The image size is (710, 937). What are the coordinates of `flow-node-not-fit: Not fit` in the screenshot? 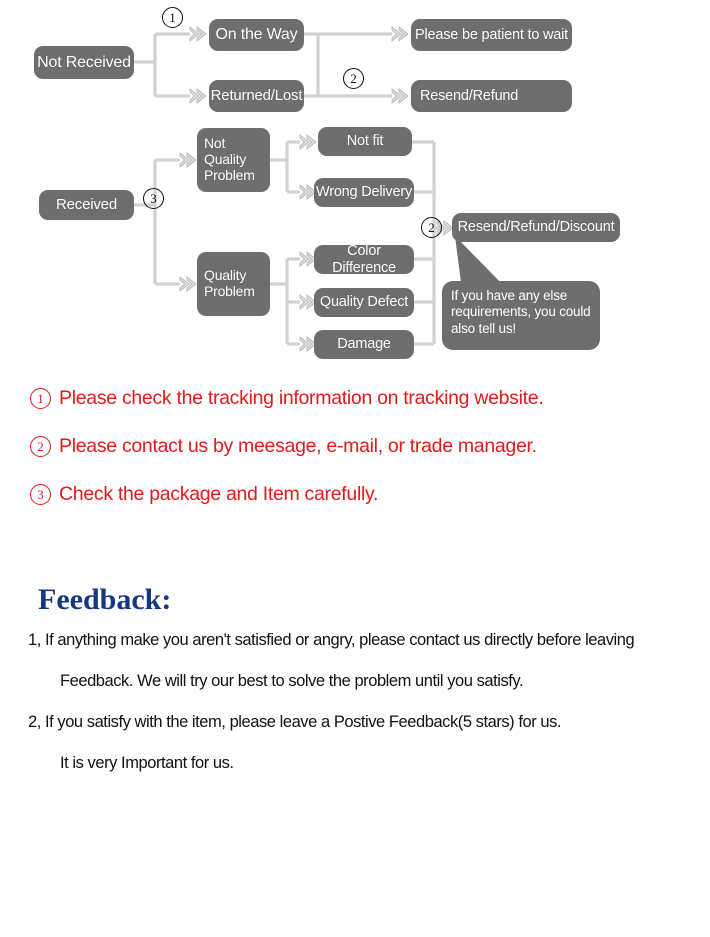 It's located at (365, 141).